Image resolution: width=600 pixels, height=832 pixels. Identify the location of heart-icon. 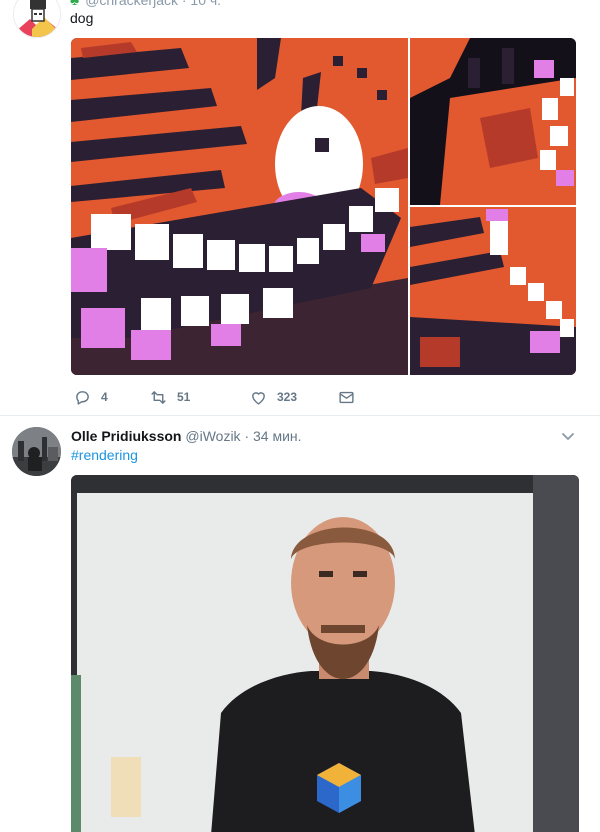
(258, 398).